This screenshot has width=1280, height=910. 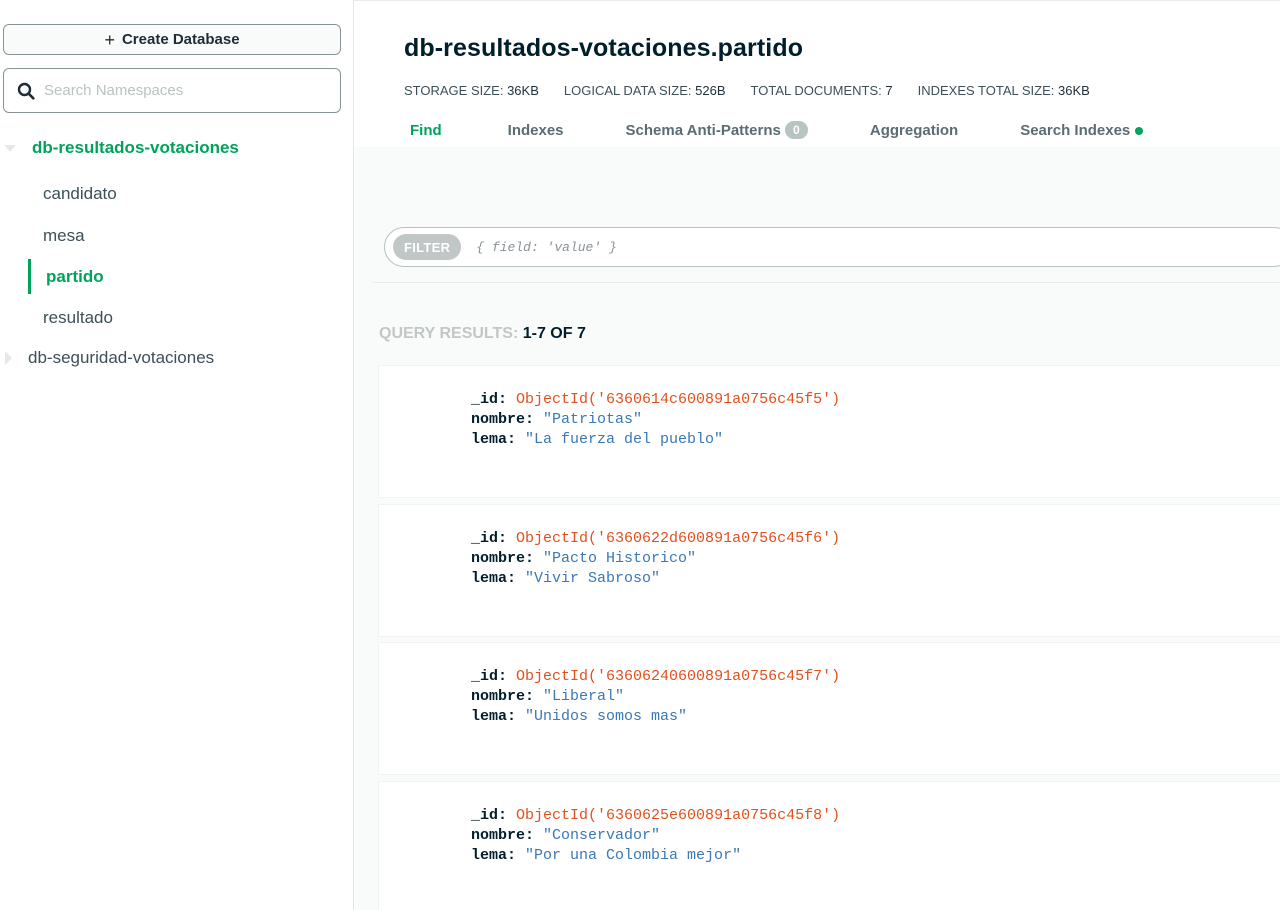 What do you see at coordinates (180, 39) in the screenshot?
I see `create-database-label: Create Database` at bounding box center [180, 39].